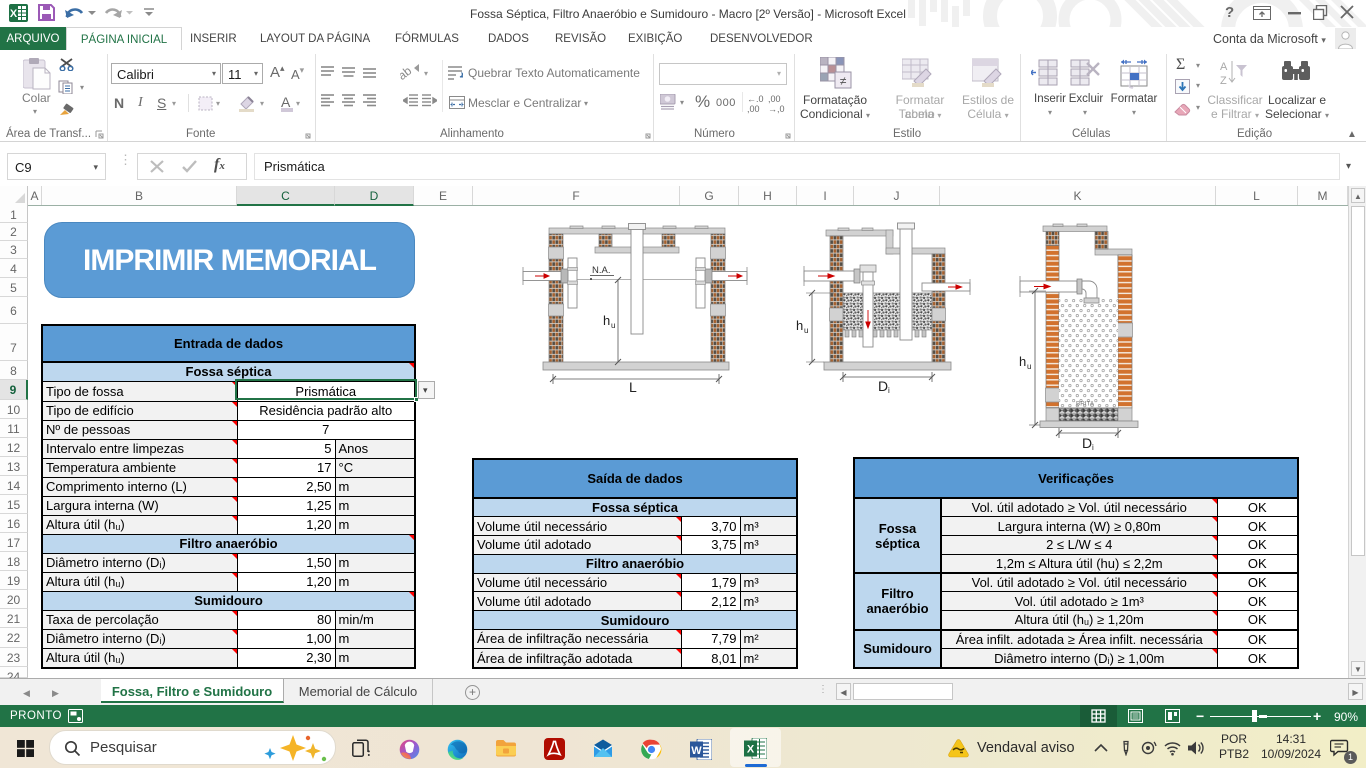 The height and width of the screenshot is (768, 1366). What do you see at coordinates (633, 386) in the screenshot?
I see `svg-text: L` at bounding box center [633, 386].